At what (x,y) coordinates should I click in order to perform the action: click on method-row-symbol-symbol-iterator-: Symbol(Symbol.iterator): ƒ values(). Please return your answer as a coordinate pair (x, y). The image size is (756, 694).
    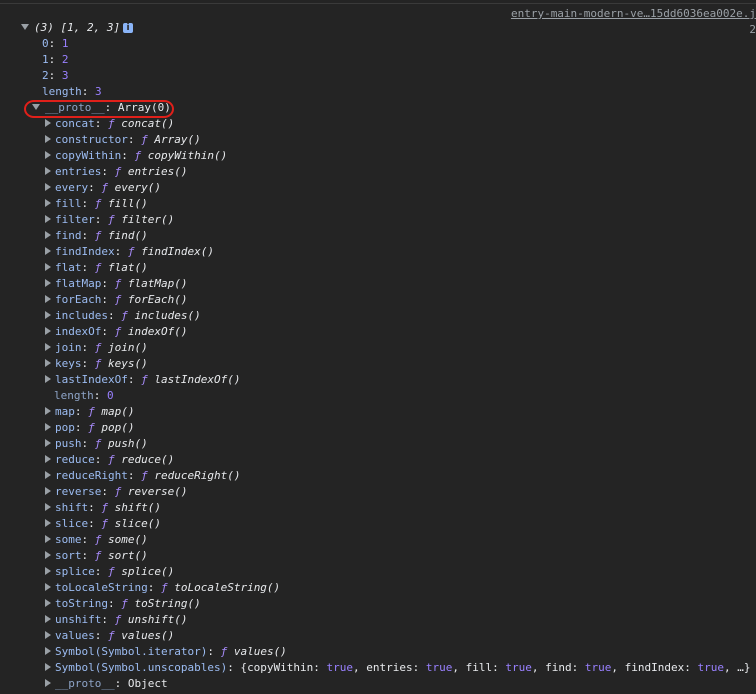
    Looking at the image, I should click on (166, 652).